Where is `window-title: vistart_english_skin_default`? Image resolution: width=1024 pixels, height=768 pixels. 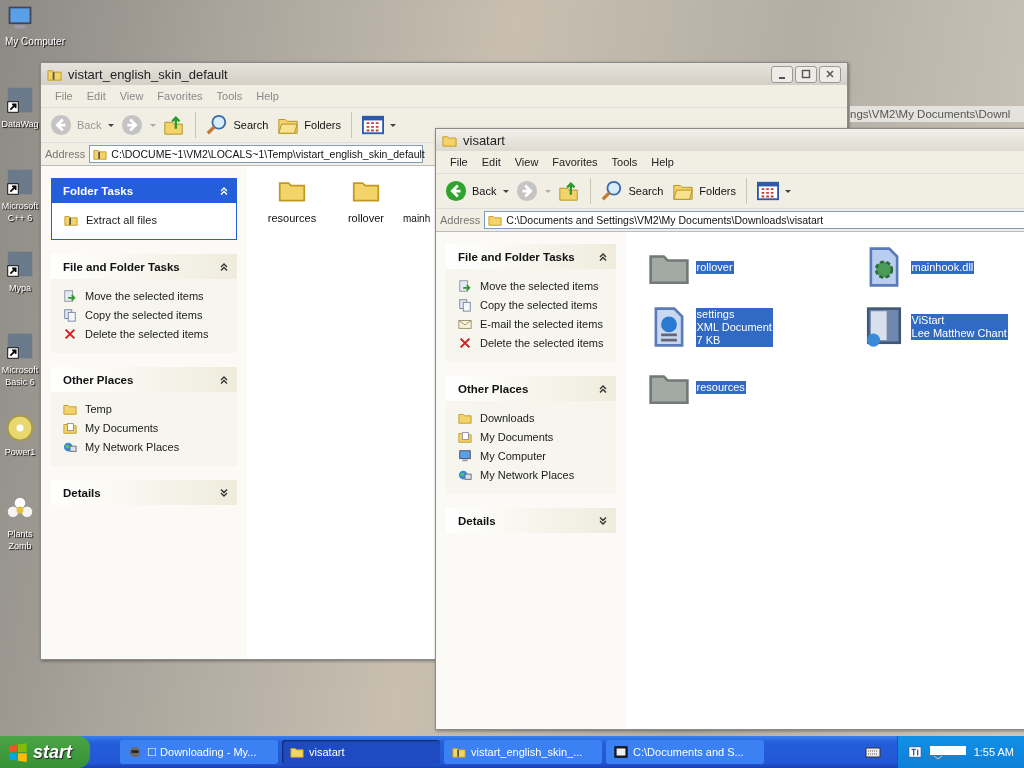 window-title: vistart_english_skin_default is located at coordinates (148, 74).